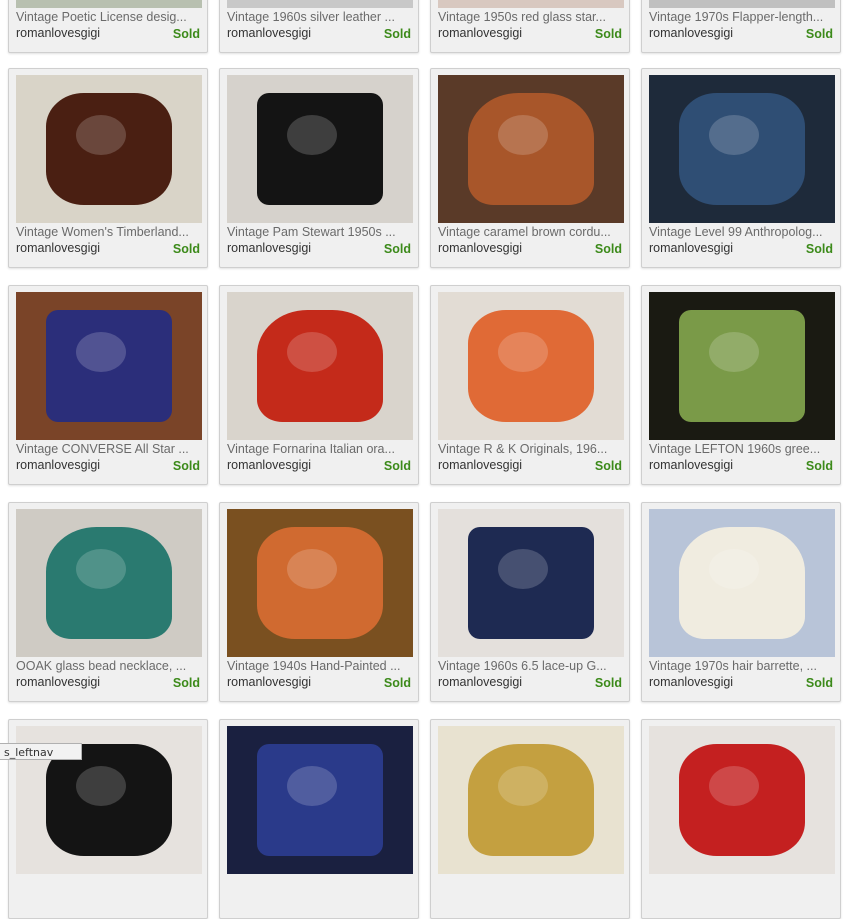 The height and width of the screenshot is (919, 859). I want to click on green-figurine-icon, so click(742, 366).